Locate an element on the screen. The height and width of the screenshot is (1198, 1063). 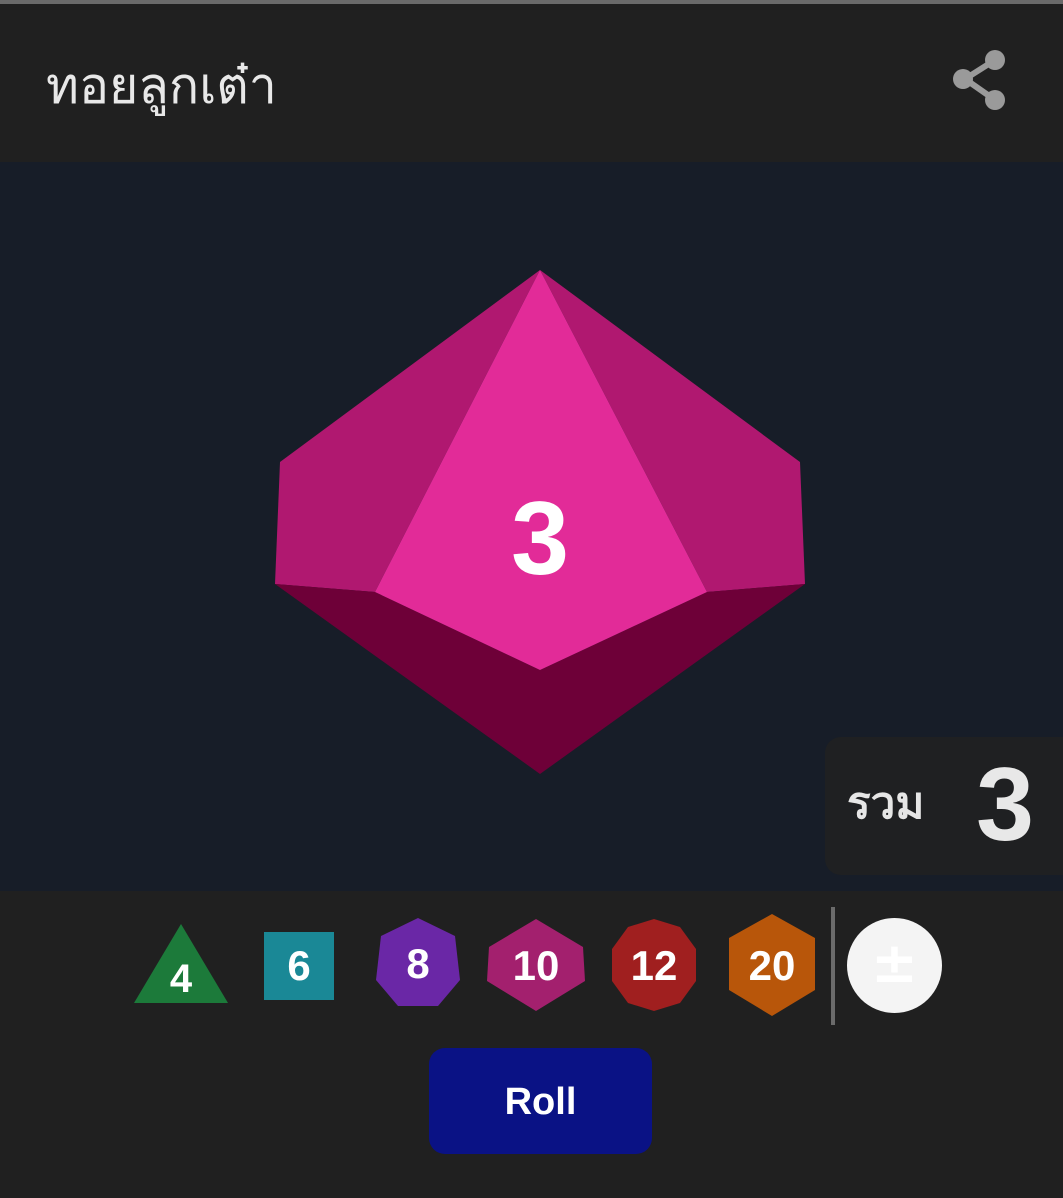
die-button-d4: 4 is located at coordinates (181, 964).